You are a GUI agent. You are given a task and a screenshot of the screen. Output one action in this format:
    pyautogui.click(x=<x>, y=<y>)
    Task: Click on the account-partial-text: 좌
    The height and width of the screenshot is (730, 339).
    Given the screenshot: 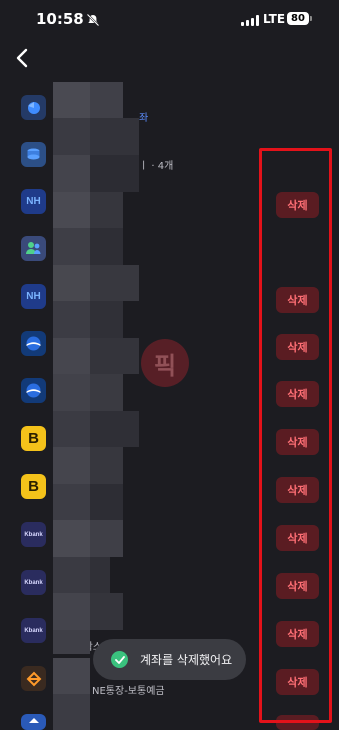 What is the action you would take?
    pyautogui.click(x=144, y=118)
    